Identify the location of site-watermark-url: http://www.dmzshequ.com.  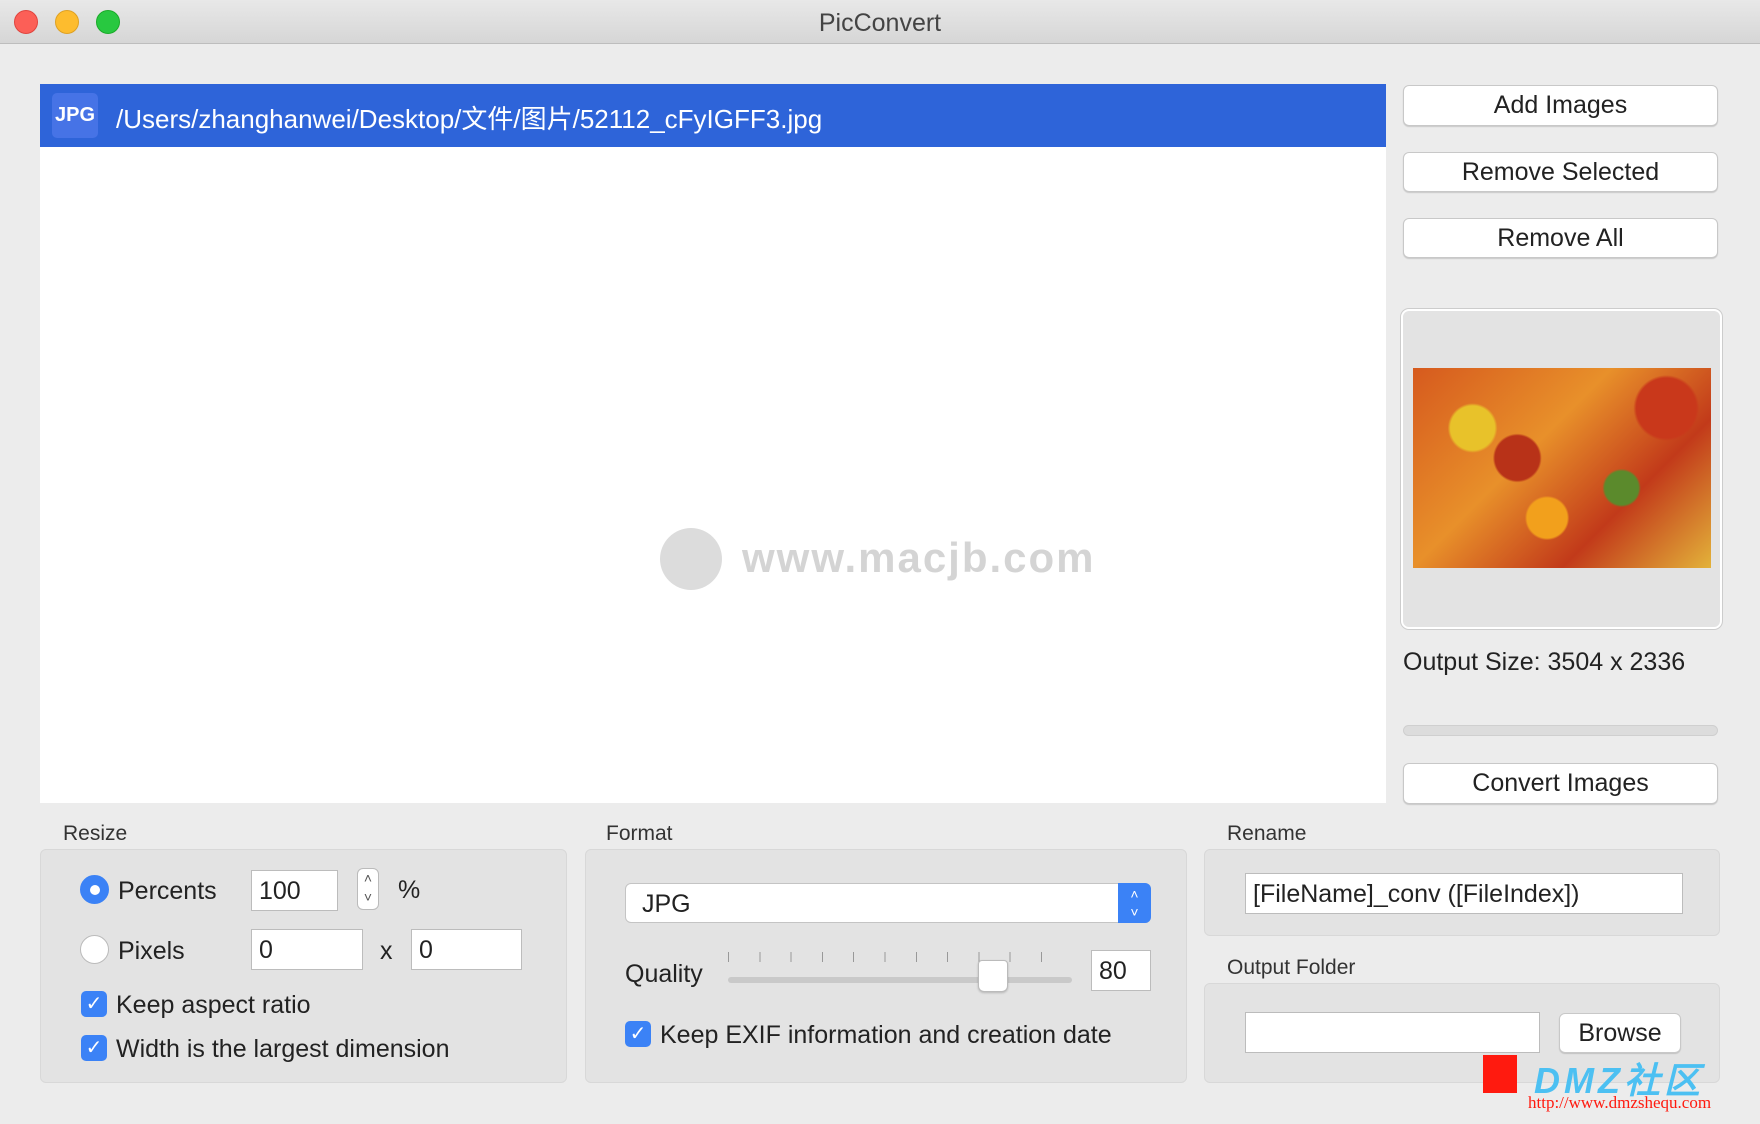
(1620, 1102).